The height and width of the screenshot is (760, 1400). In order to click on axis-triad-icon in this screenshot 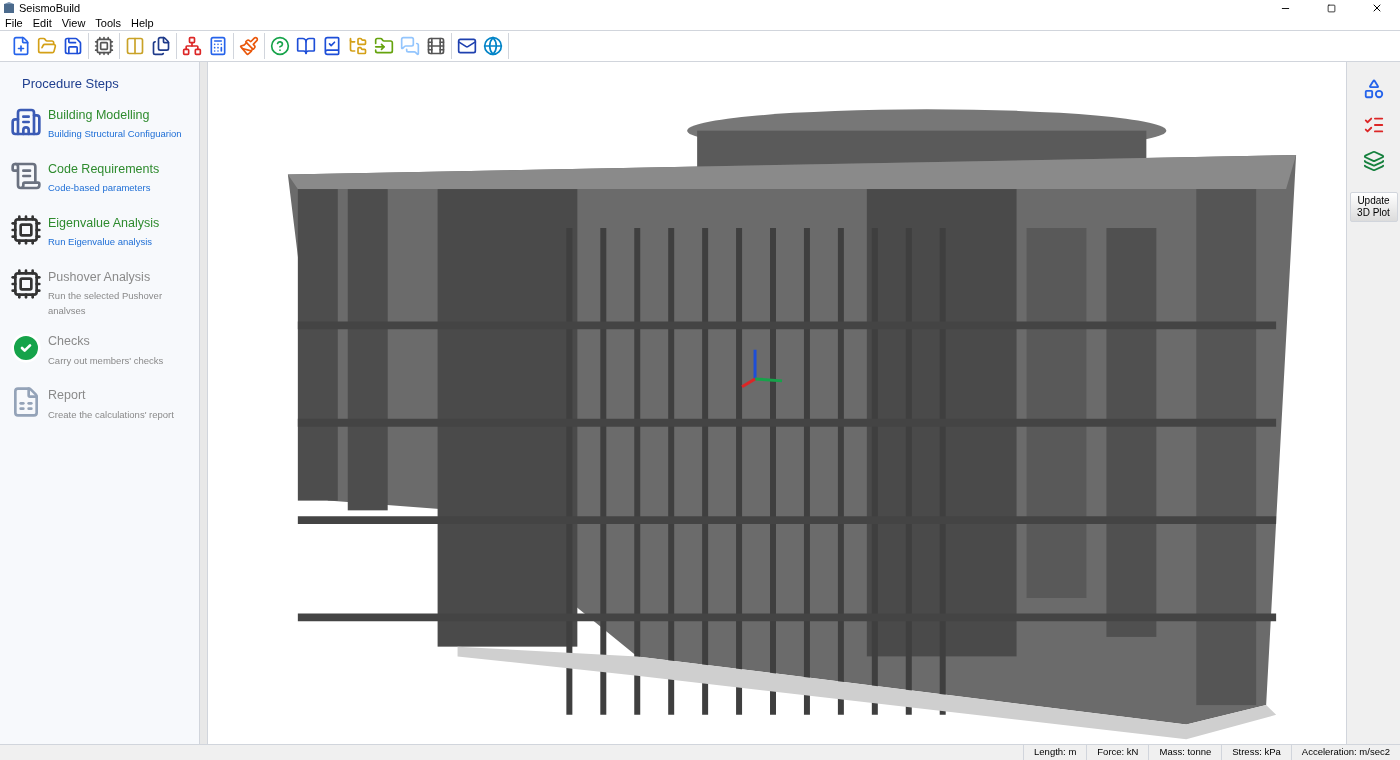, I will do `click(762, 368)`.